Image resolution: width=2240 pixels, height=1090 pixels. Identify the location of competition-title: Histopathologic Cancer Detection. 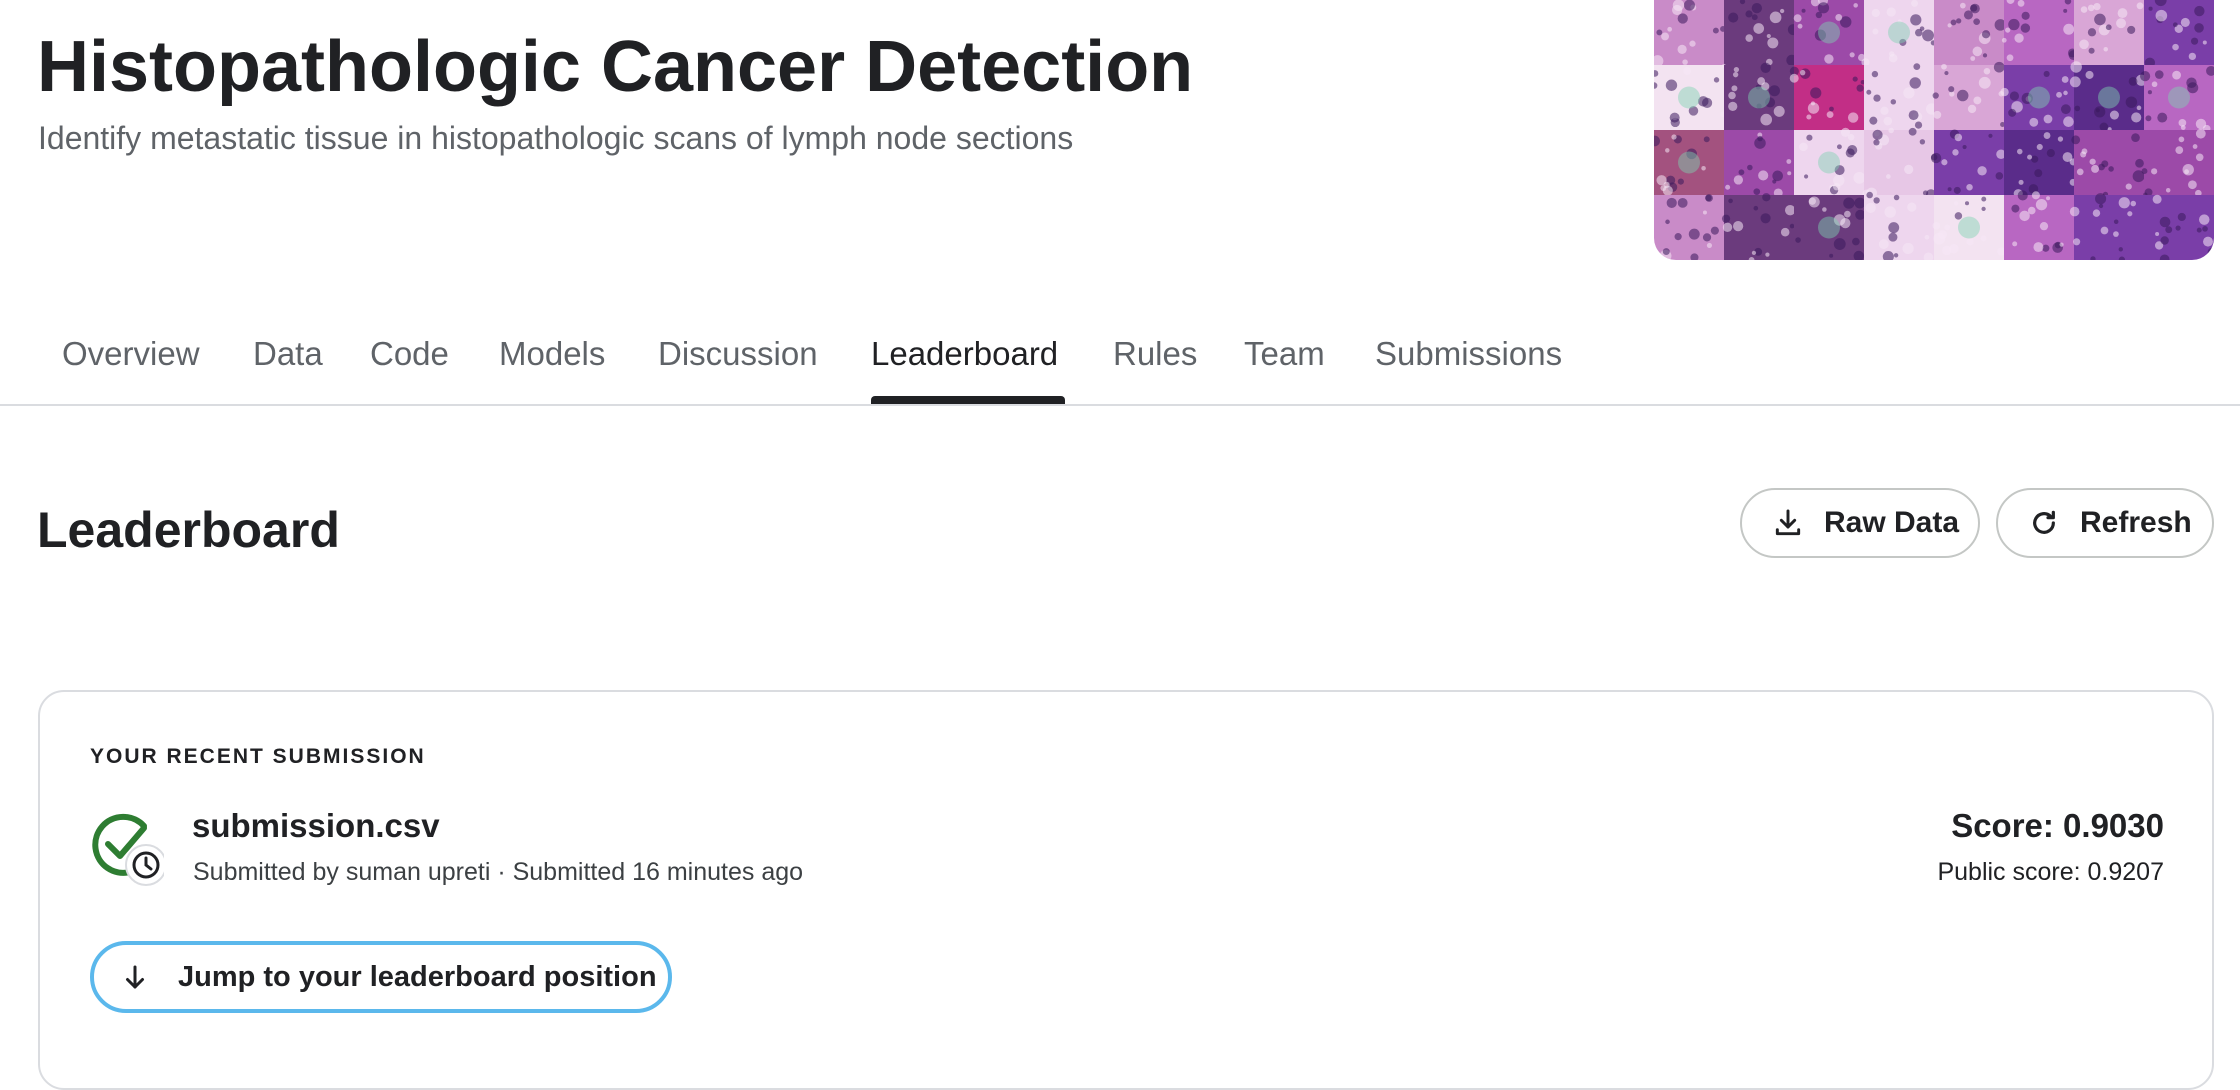
(615, 67).